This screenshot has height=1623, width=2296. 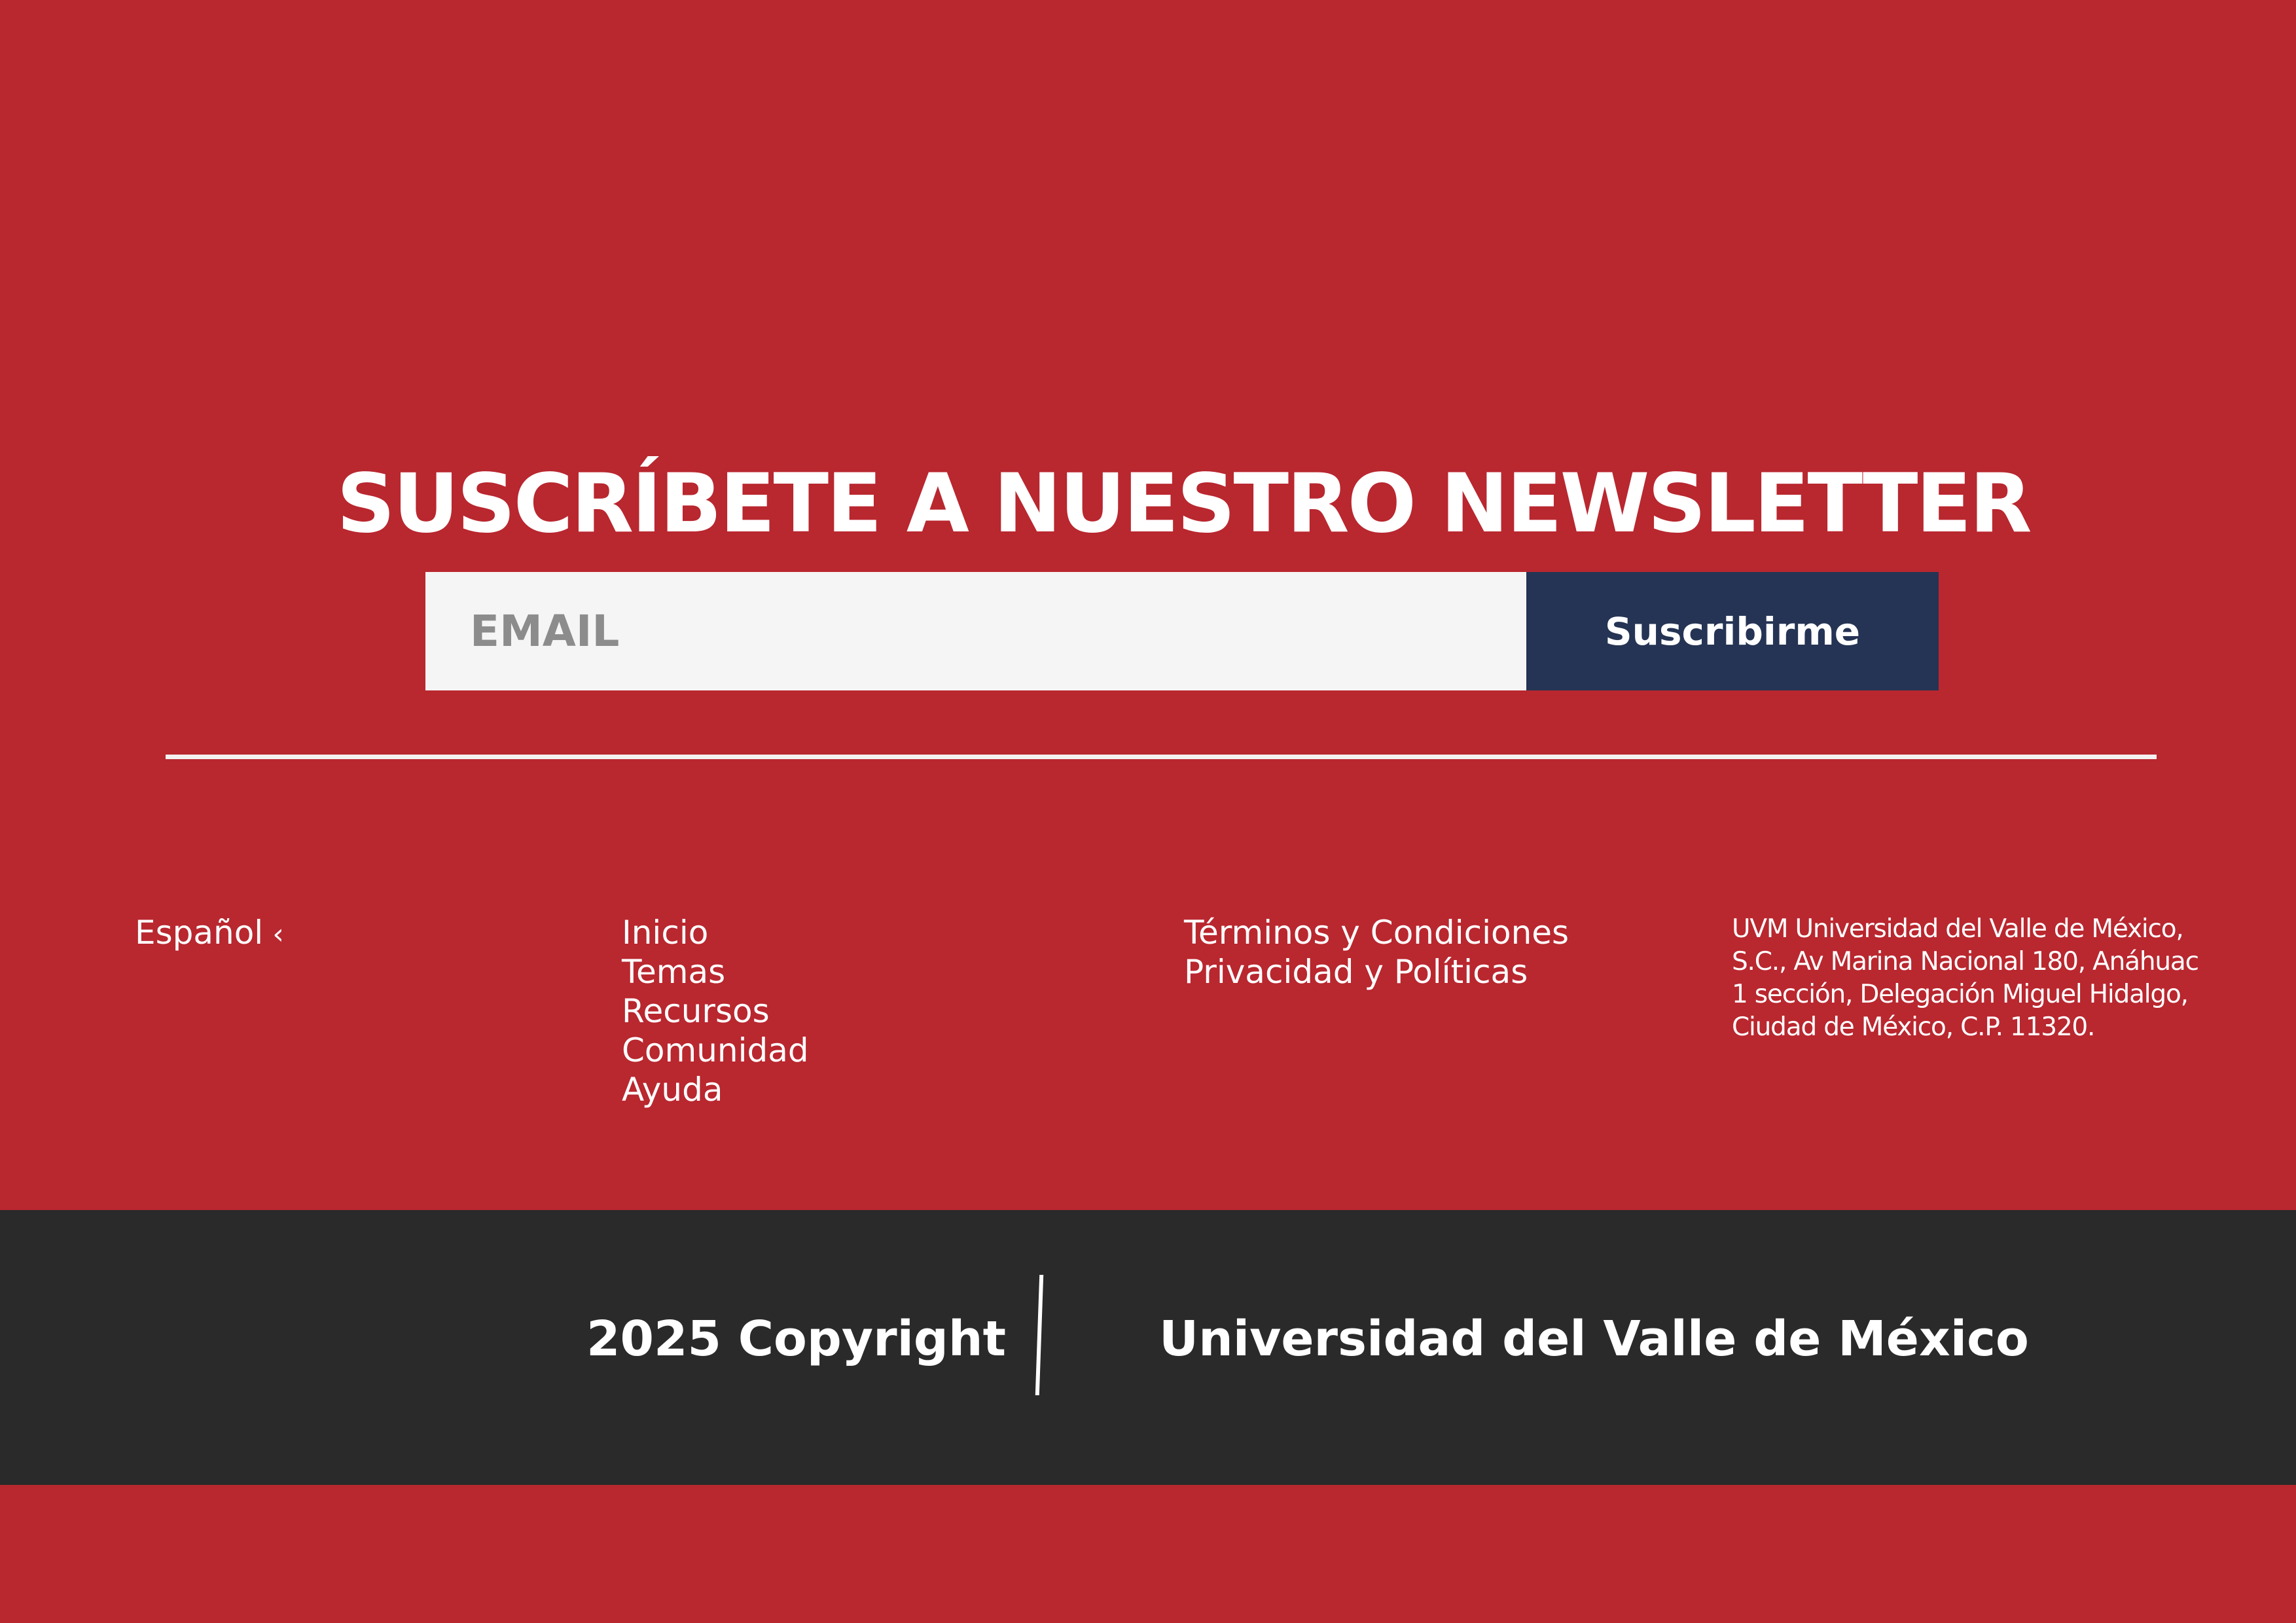 What do you see at coordinates (1733, 631) in the screenshot?
I see `subscribe-button: Suscribirme` at bounding box center [1733, 631].